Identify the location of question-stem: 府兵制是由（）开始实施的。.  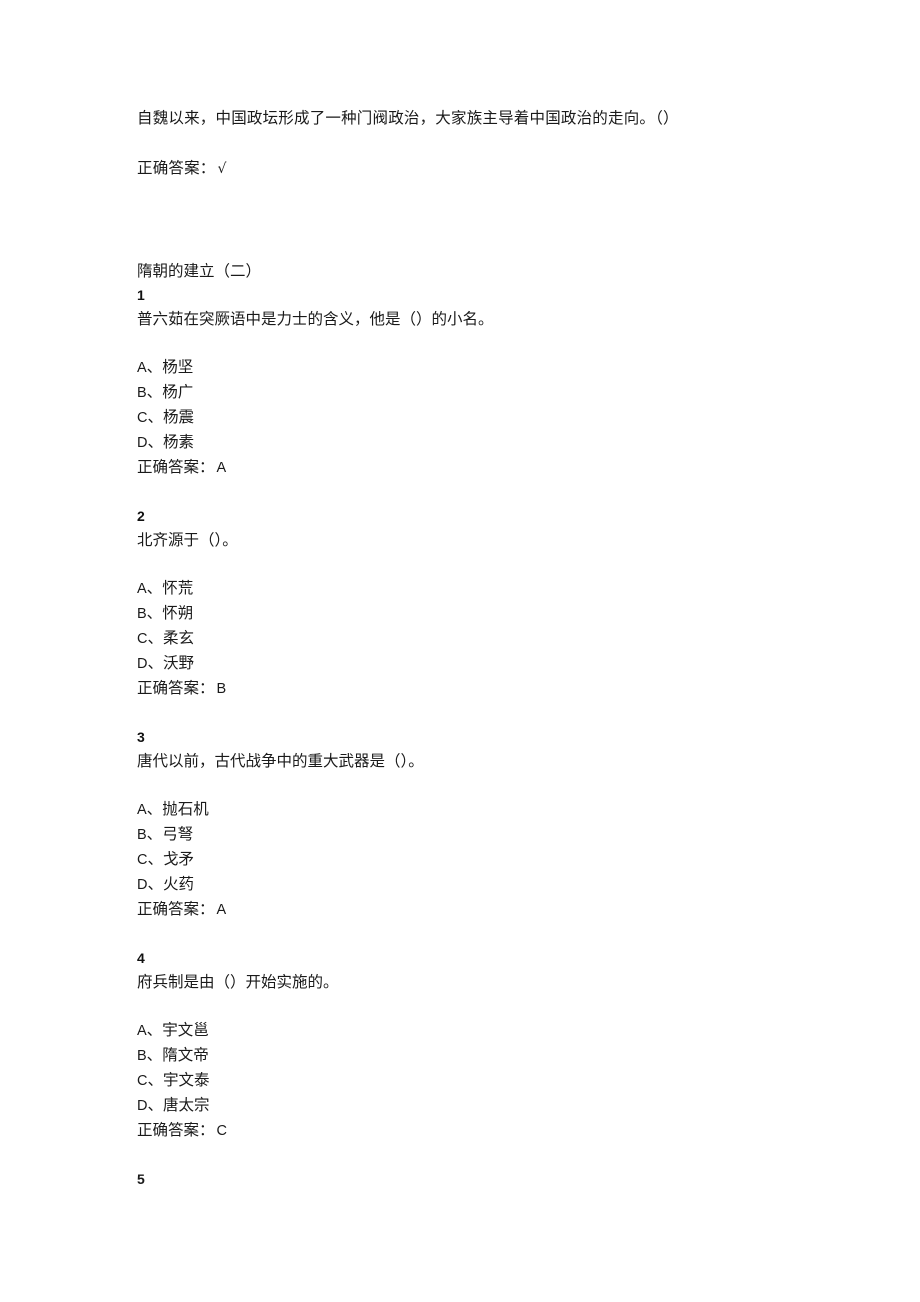
(238, 982).